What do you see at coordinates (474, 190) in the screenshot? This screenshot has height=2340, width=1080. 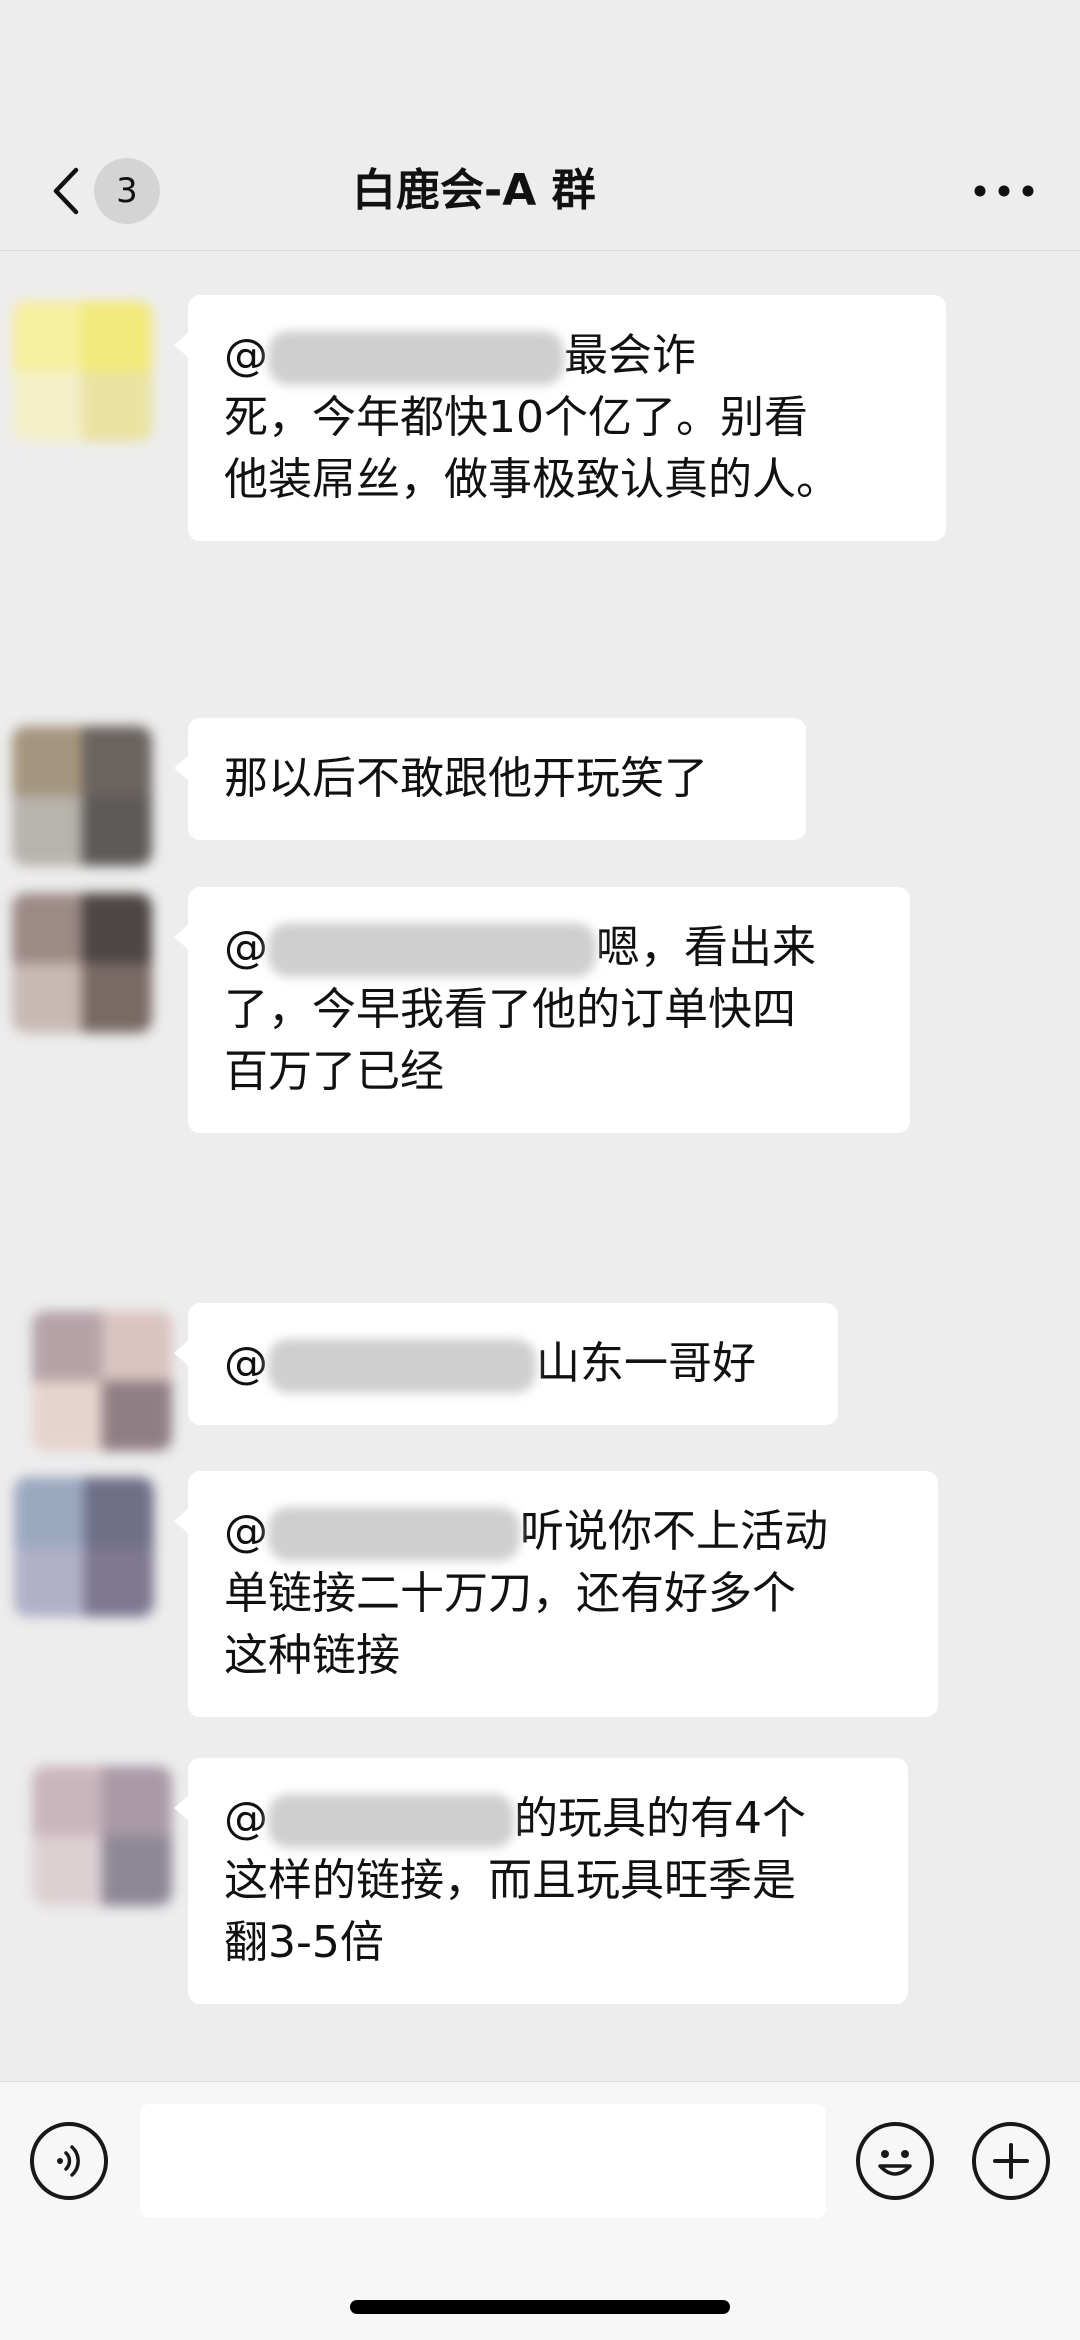 I see `chat-title: 白鹿会-A 群` at bounding box center [474, 190].